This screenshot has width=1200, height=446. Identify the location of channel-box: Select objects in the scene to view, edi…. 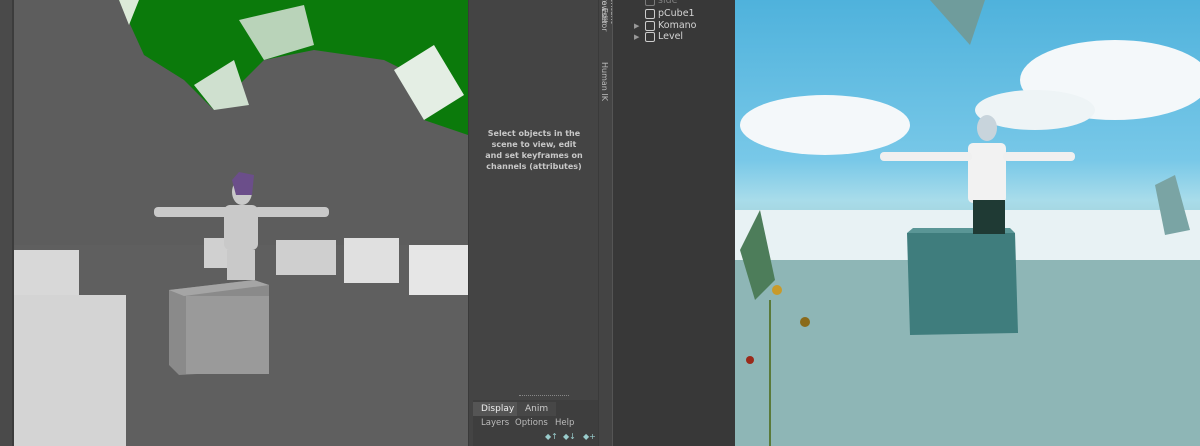
(533, 223).